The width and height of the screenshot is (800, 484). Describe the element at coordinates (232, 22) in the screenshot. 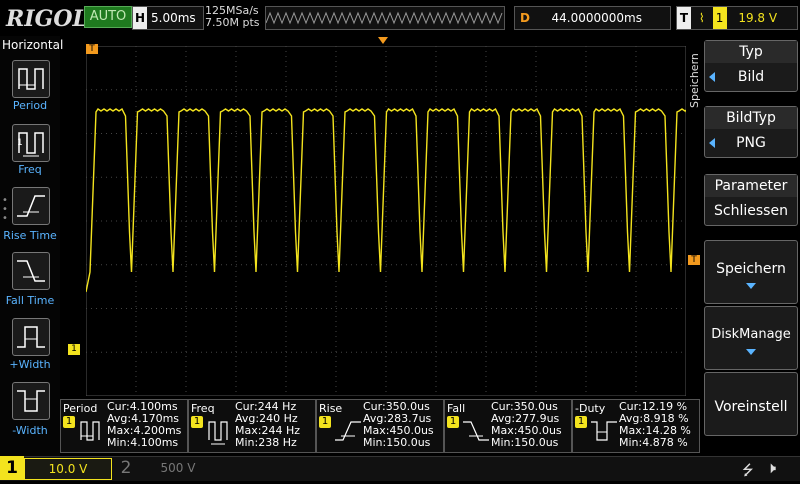

I see `memory-depth: 7.50M pts` at that location.